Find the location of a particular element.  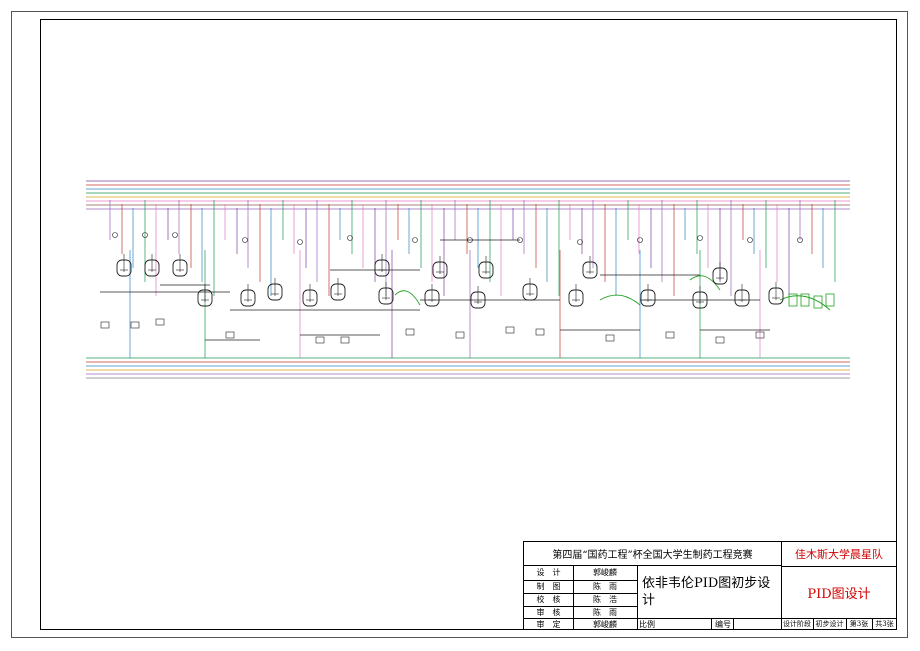

role-label: 审 定 is located at coordinates (548, 624).